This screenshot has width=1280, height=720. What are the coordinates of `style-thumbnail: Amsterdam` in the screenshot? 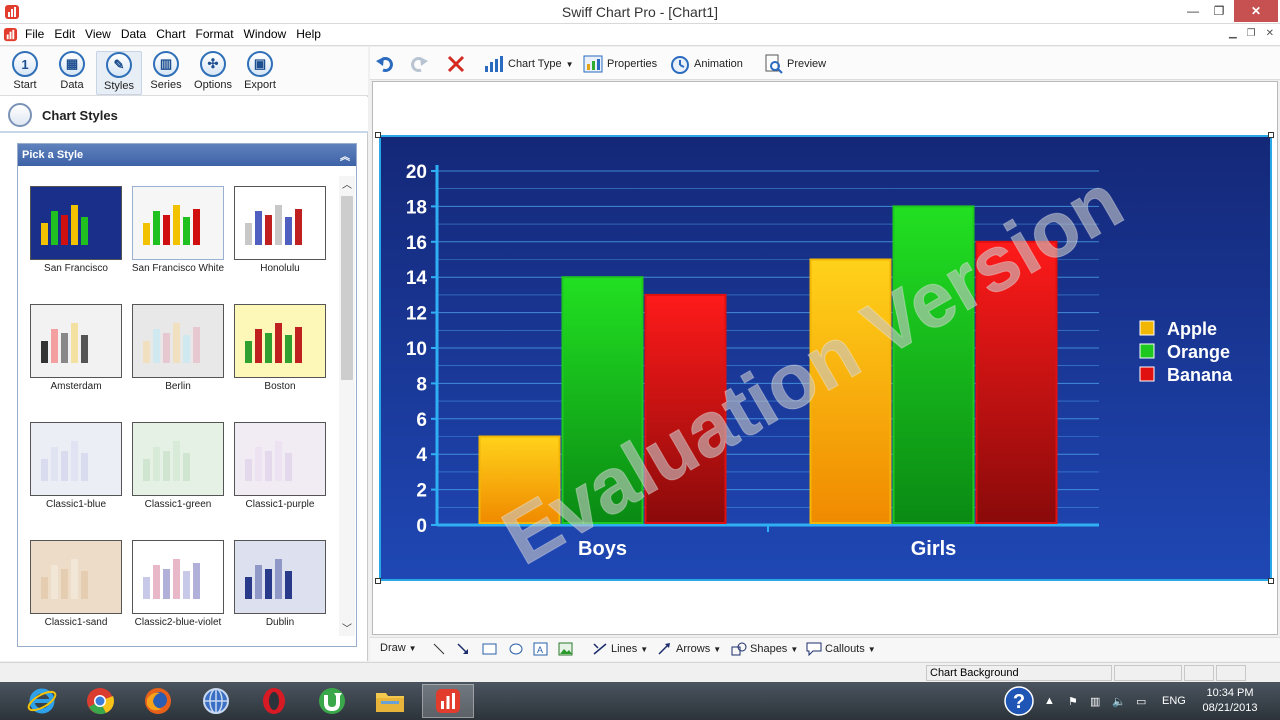 It's located at (77, 349).